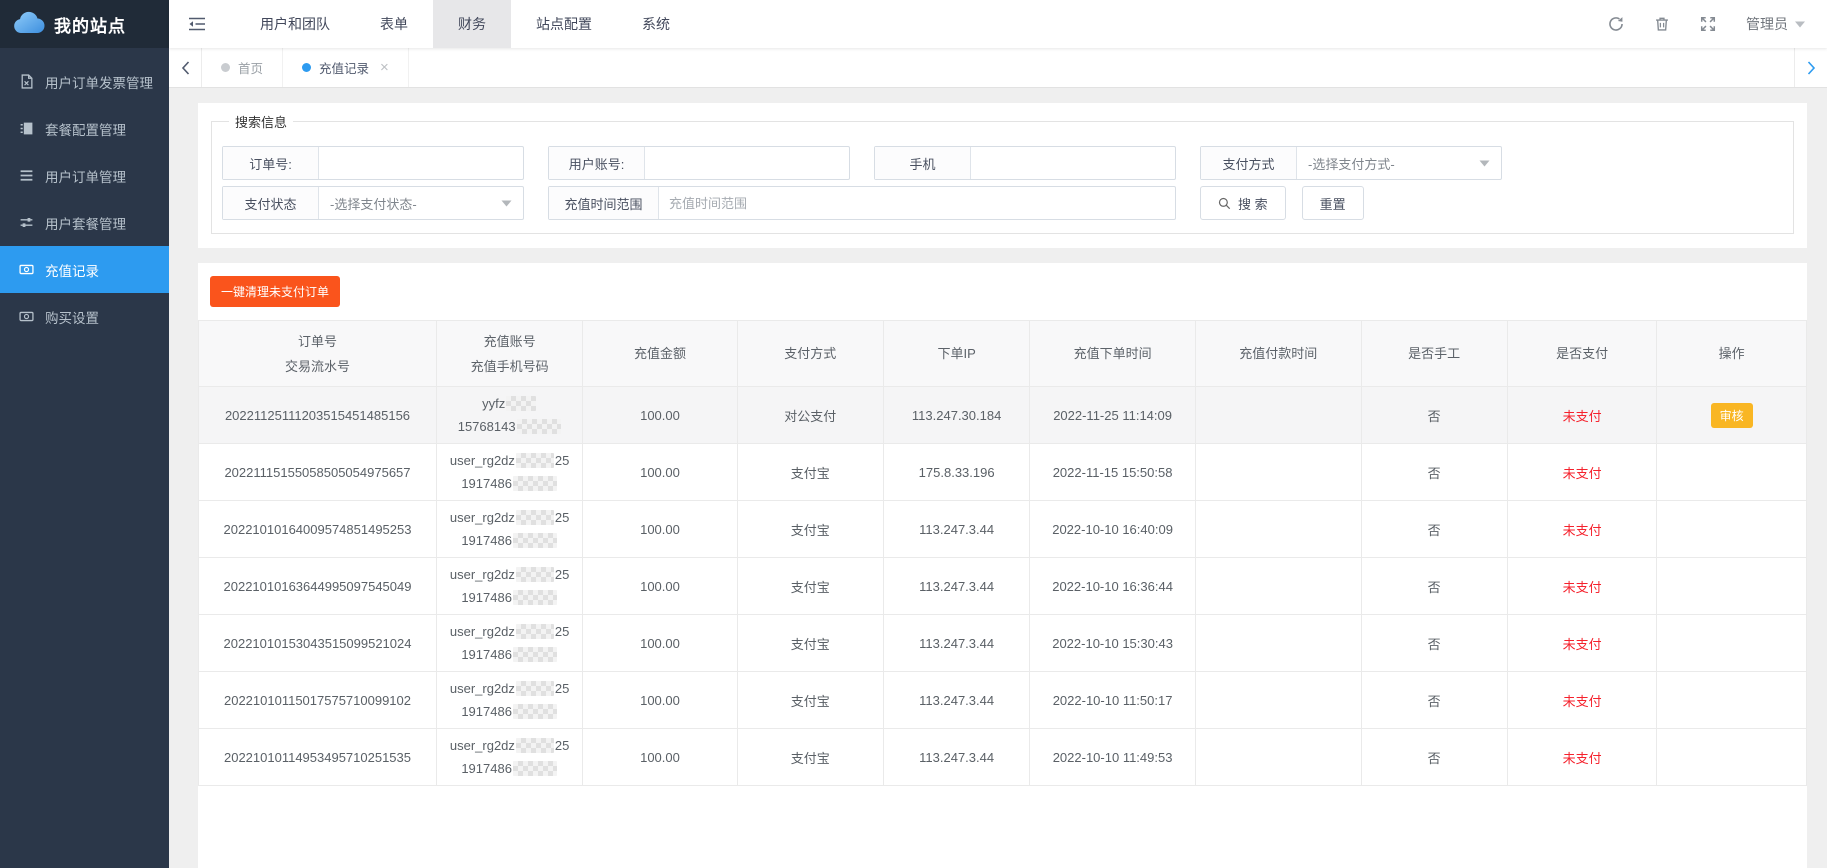 This screenshot has width=1827, height=868. Describe the element at coordinates (1434, 700) in the screenshot. I see `cell-manual: 否` at that location.